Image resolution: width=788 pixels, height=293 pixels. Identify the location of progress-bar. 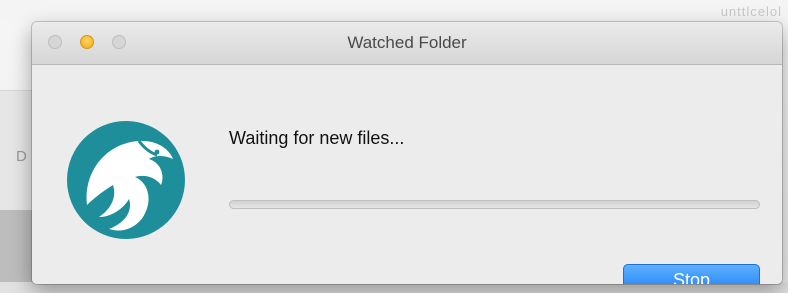
(494, 204).